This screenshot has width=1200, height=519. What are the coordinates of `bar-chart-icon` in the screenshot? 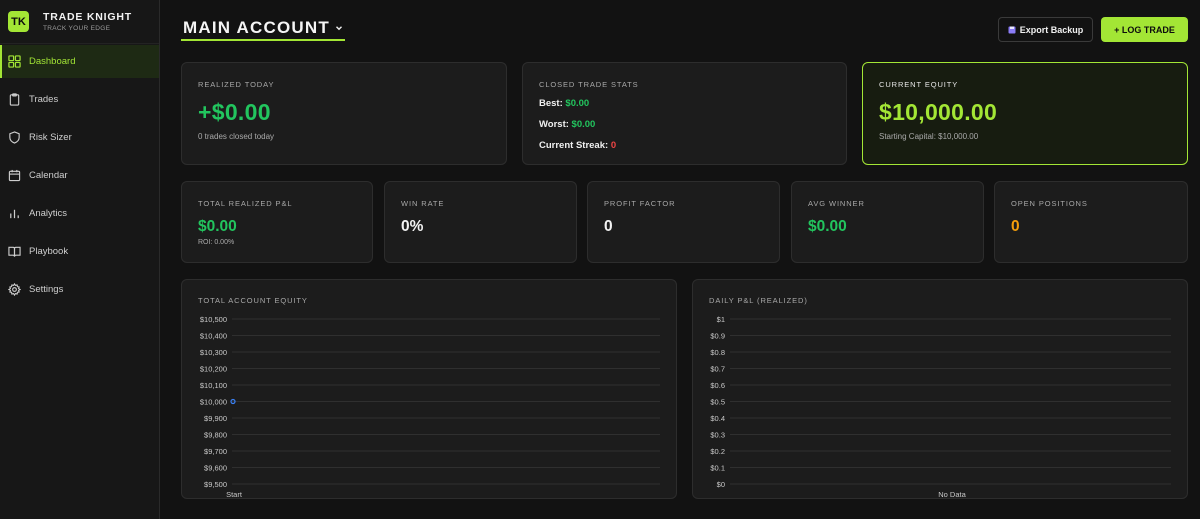 It's located at (14, 214).